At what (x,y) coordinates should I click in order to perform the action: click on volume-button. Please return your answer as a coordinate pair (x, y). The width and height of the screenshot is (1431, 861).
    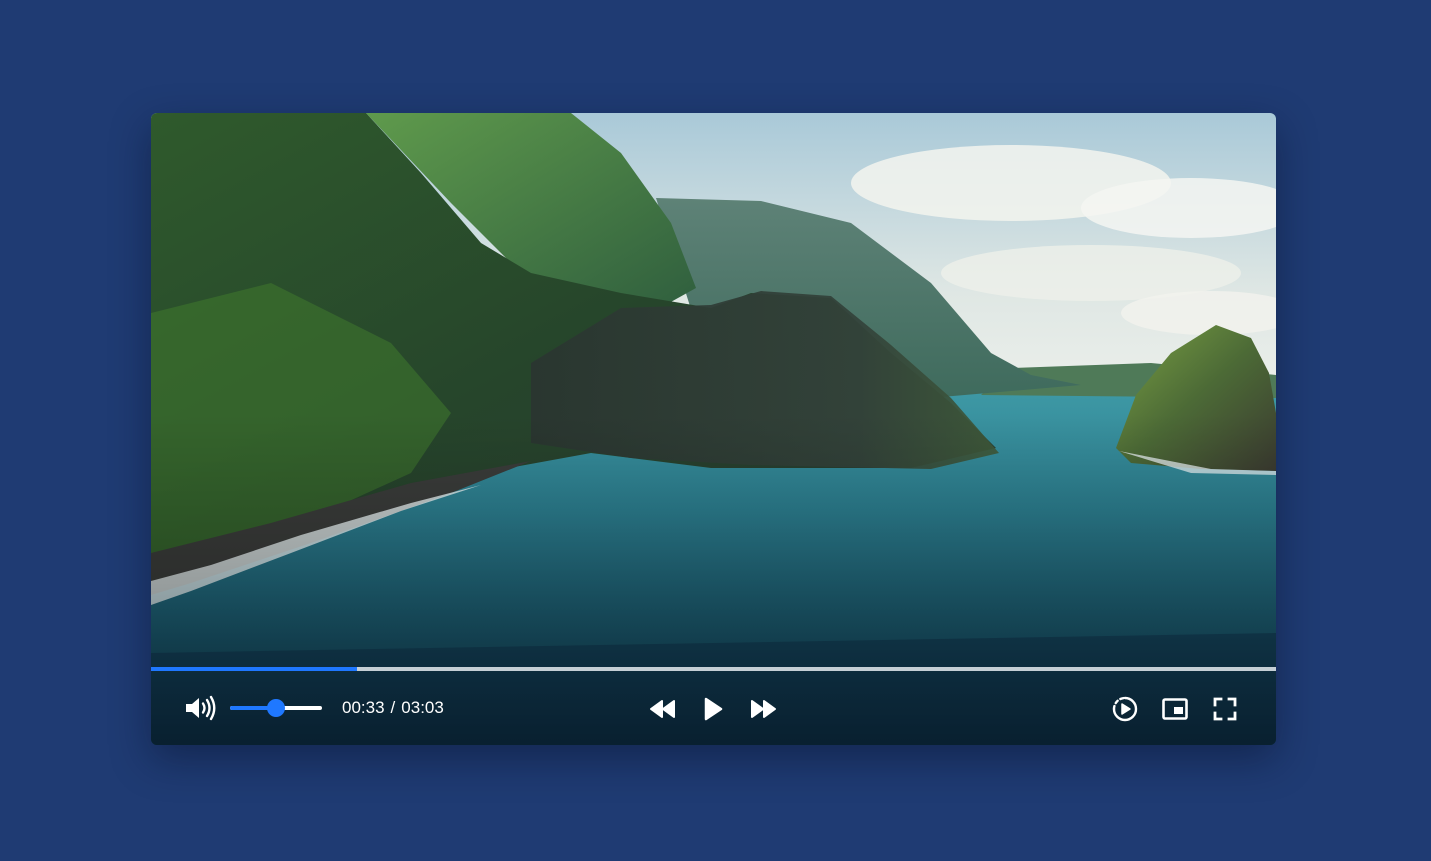
    Looking at the image, I should click on (200, 708).